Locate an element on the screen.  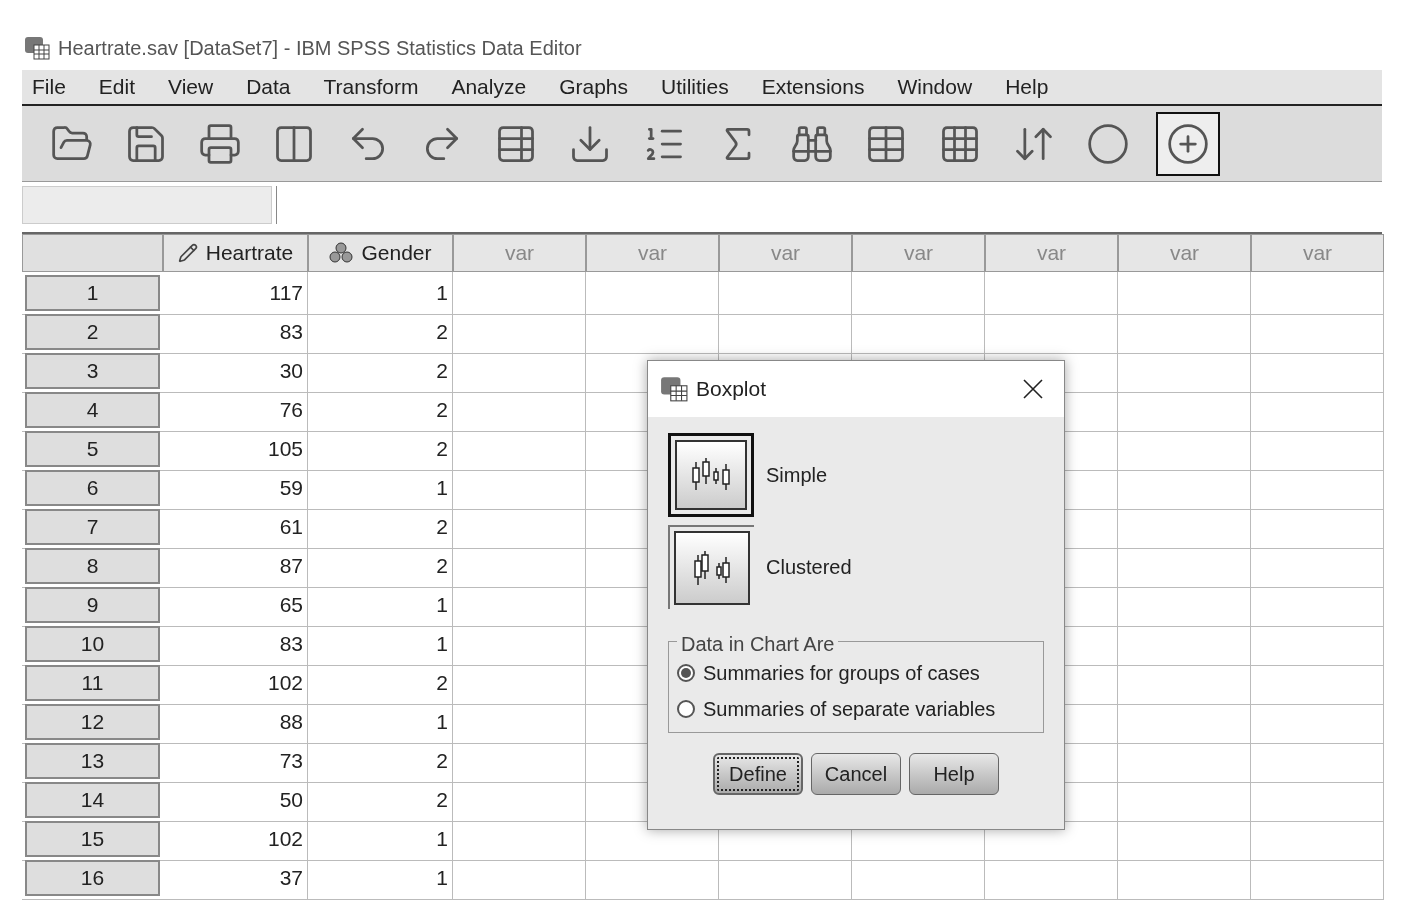
dialog-title: Boxplot is located at coordinates (732, 389).